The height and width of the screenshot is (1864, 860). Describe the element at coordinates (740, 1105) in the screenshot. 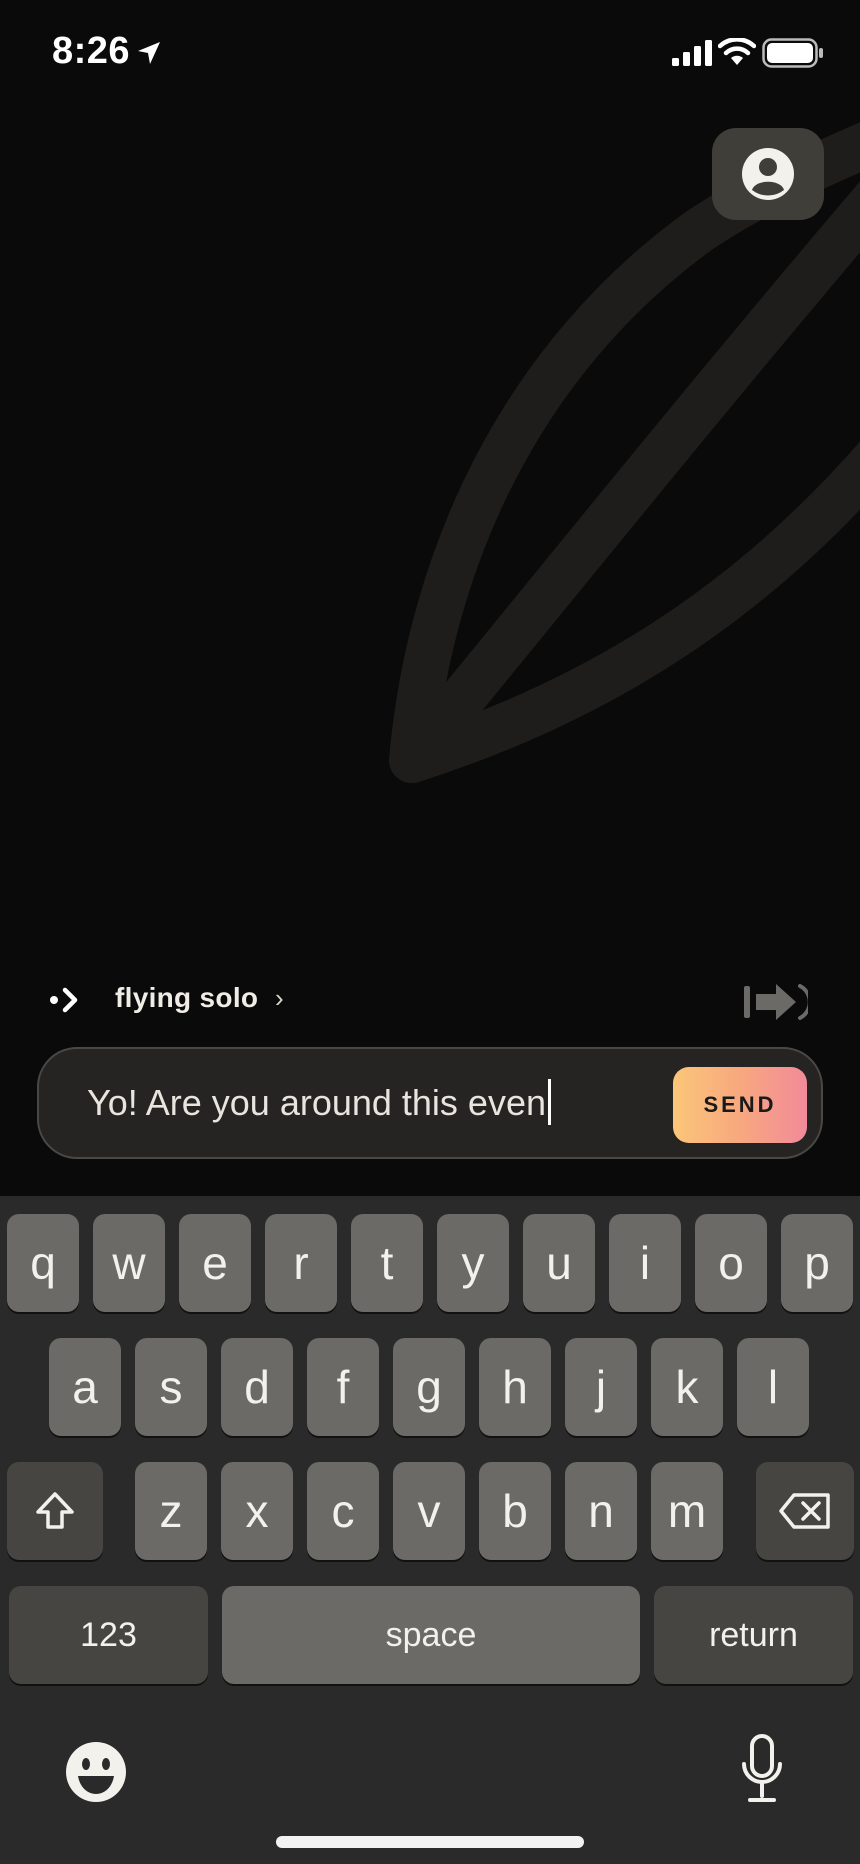

I see `send-button: SEND` at that location.